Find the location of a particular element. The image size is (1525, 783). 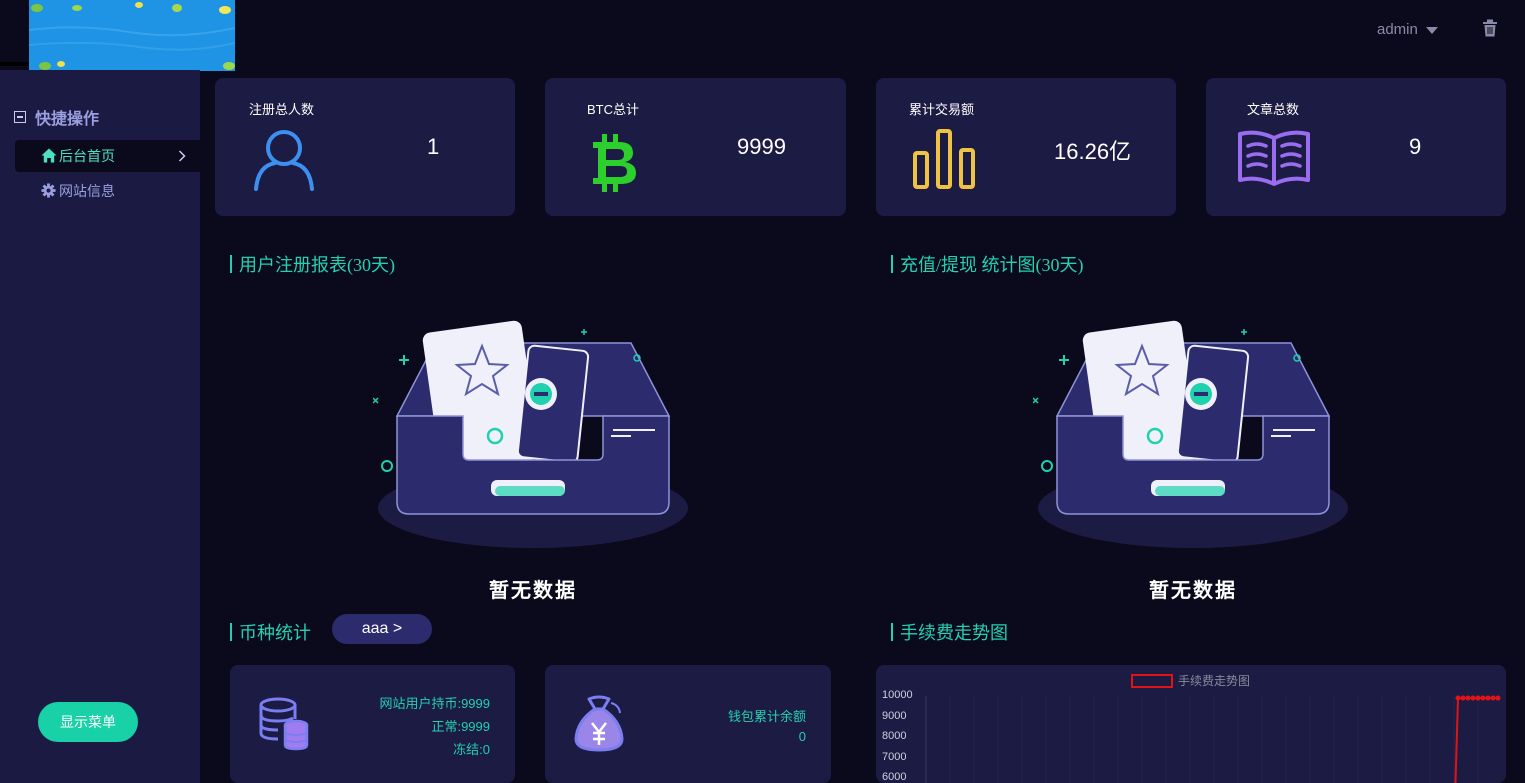

wallet-balance-value: 0 is located at coordinates (802, 736).